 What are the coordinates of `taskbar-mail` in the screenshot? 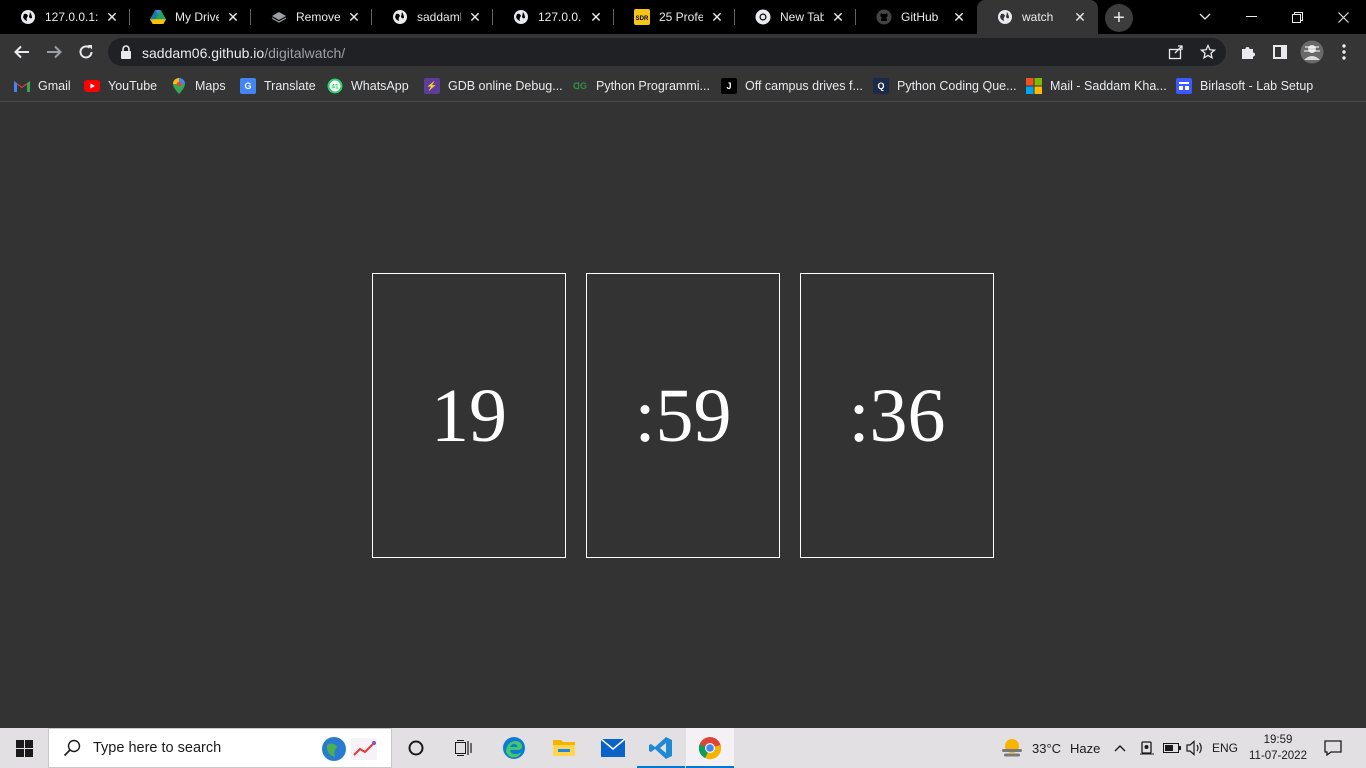 It's located at (613, 748).